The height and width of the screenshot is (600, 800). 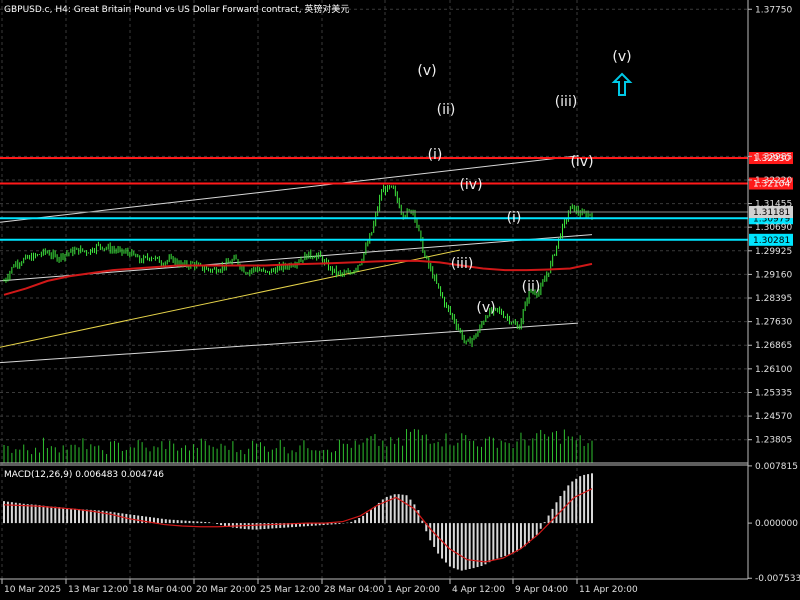 What do you see at coordinates (773, 346) in the screenshot?
I see `price-tick-label: 1.26865` at bounding box center [773, 346].